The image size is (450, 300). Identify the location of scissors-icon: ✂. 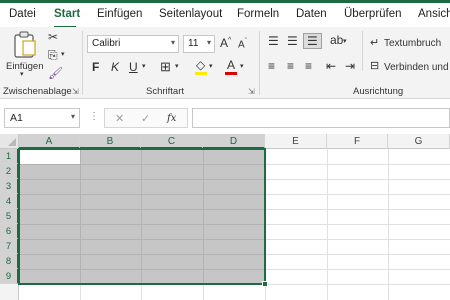
(53, 37).